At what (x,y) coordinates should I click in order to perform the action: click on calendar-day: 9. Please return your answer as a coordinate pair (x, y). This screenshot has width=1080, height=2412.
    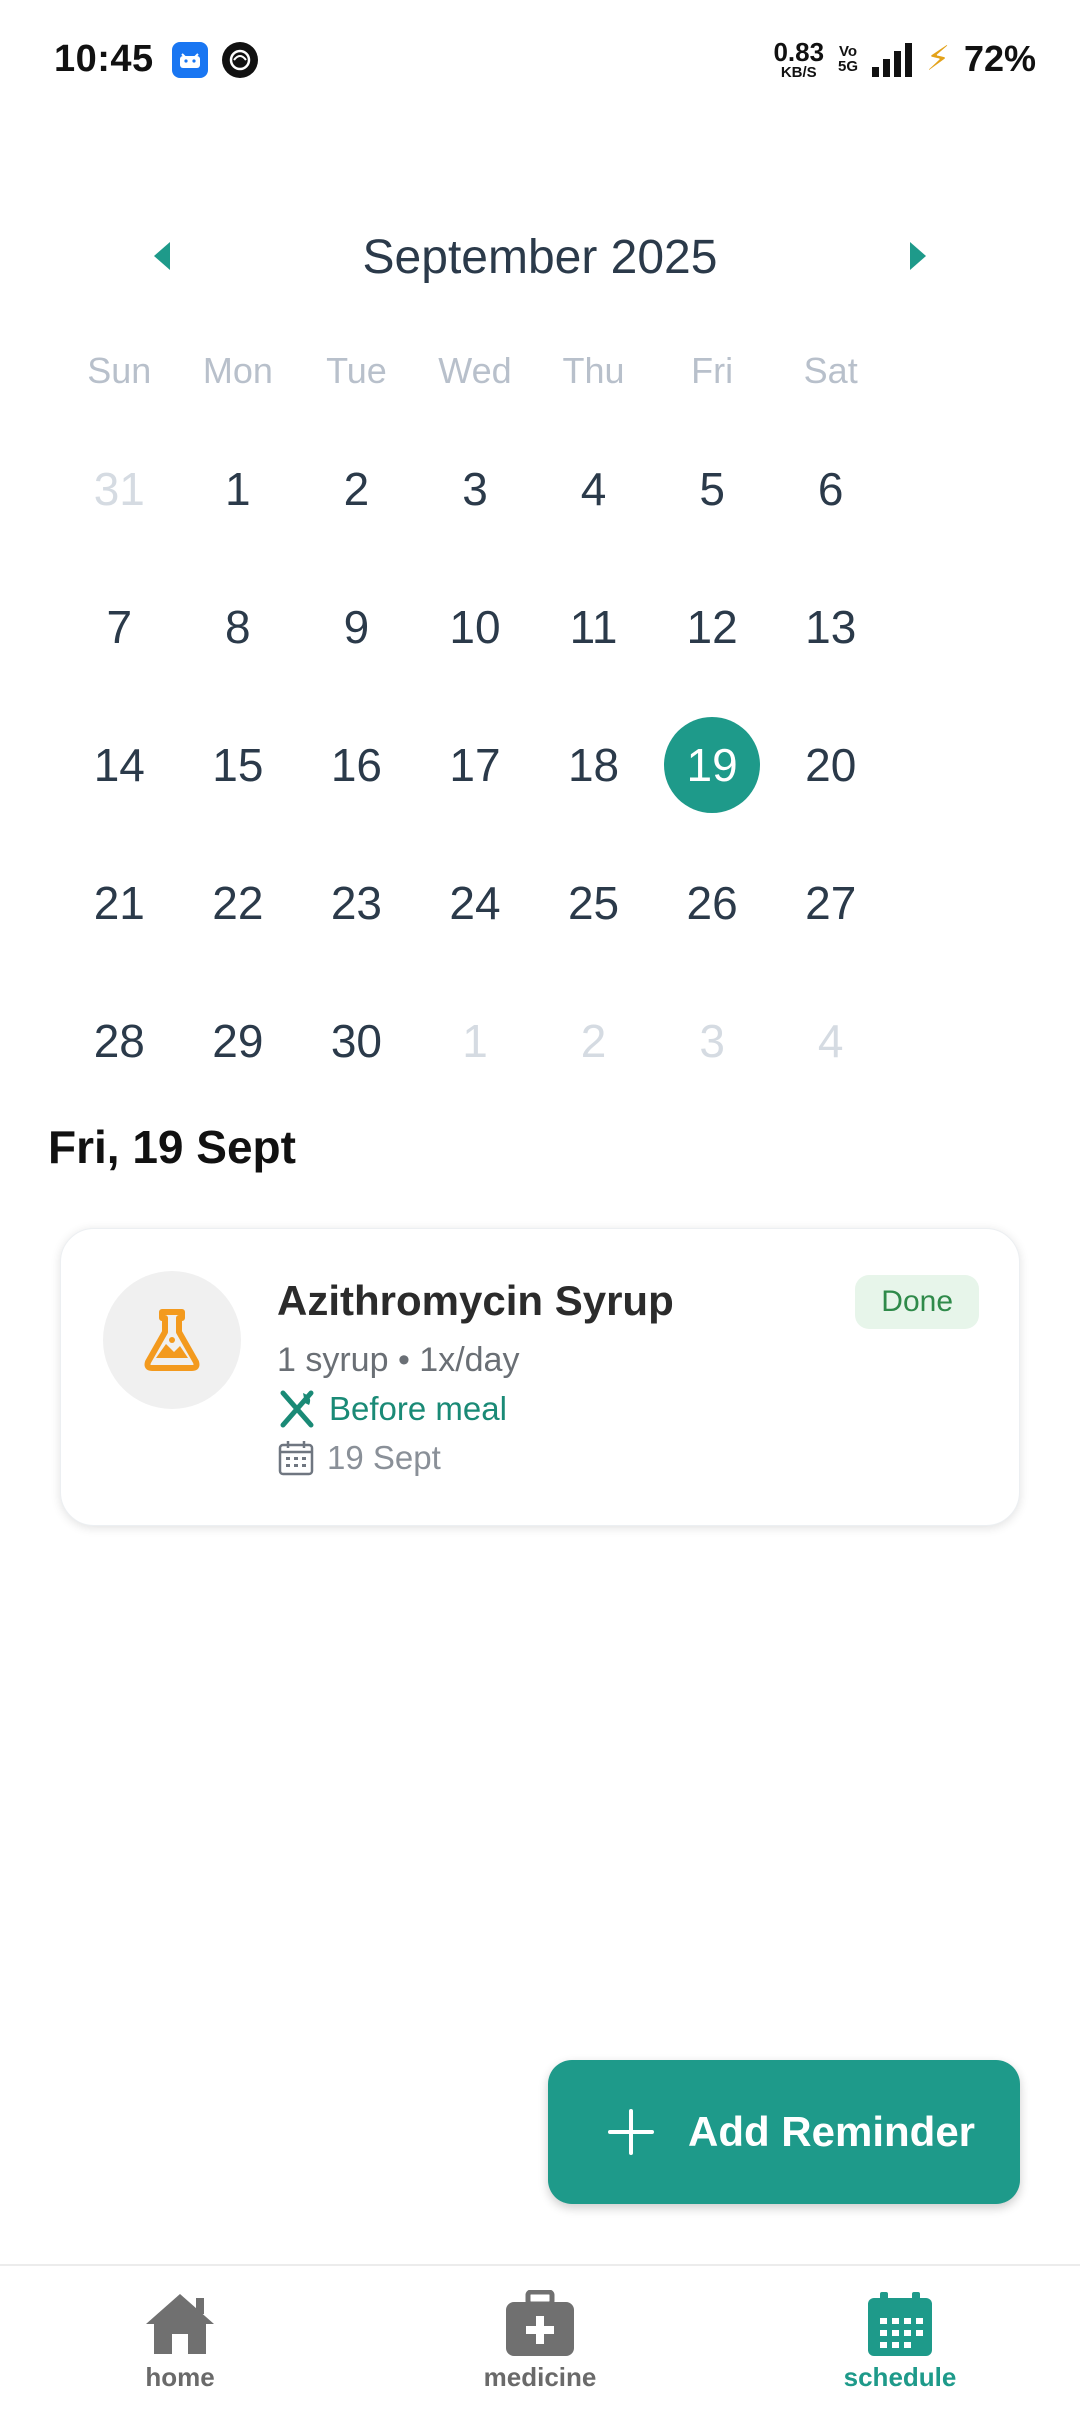
    Looking at the image, I should click on (356, 627).